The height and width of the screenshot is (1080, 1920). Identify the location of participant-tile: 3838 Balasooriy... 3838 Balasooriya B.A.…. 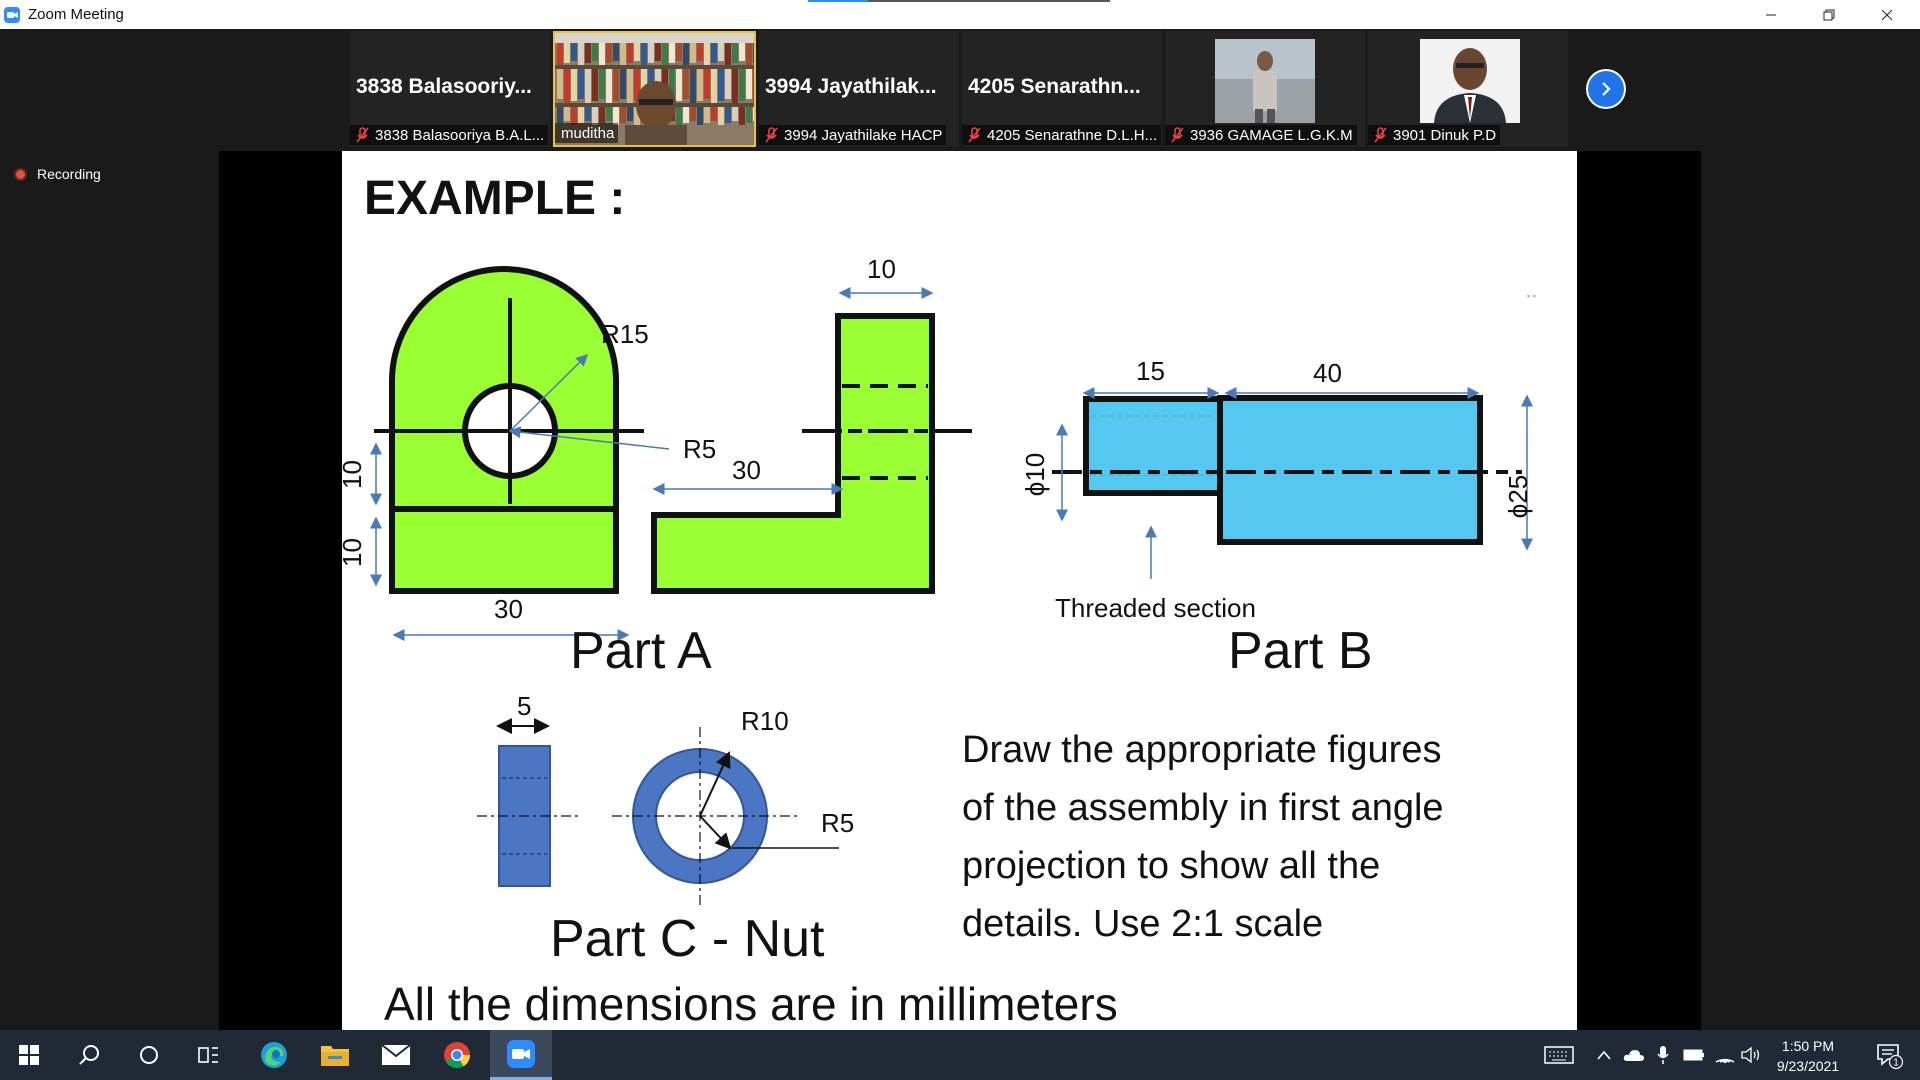
(450, 89).